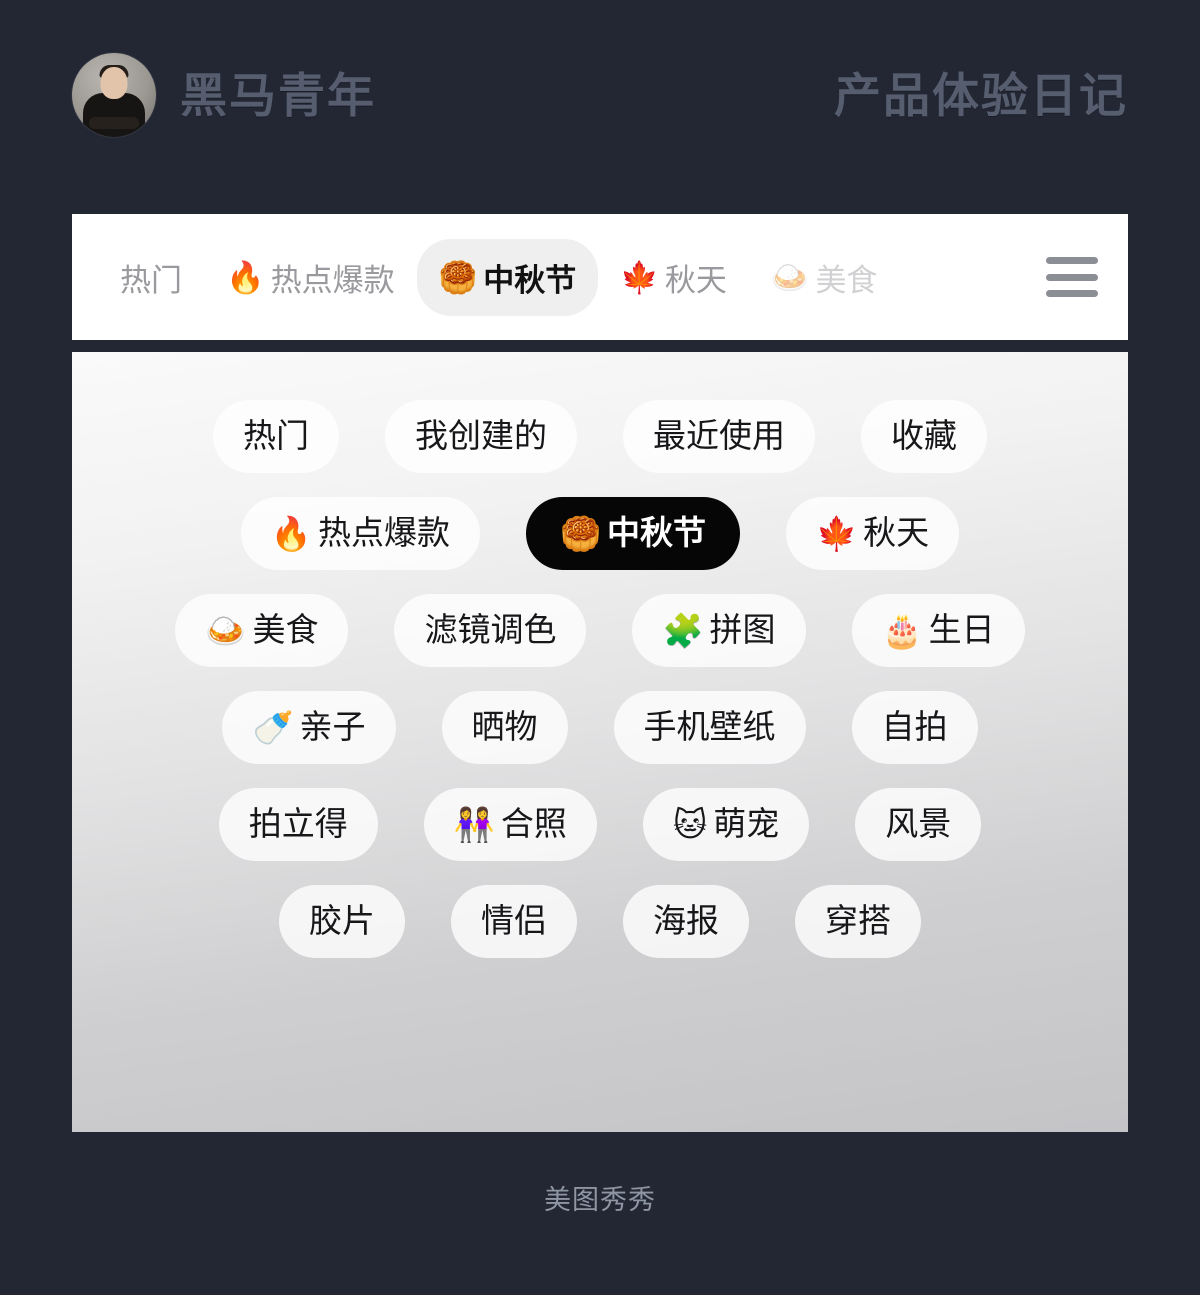 The image size is (1200, 1295). I want to click on chip-label: 穿搭, so click(858, 920).